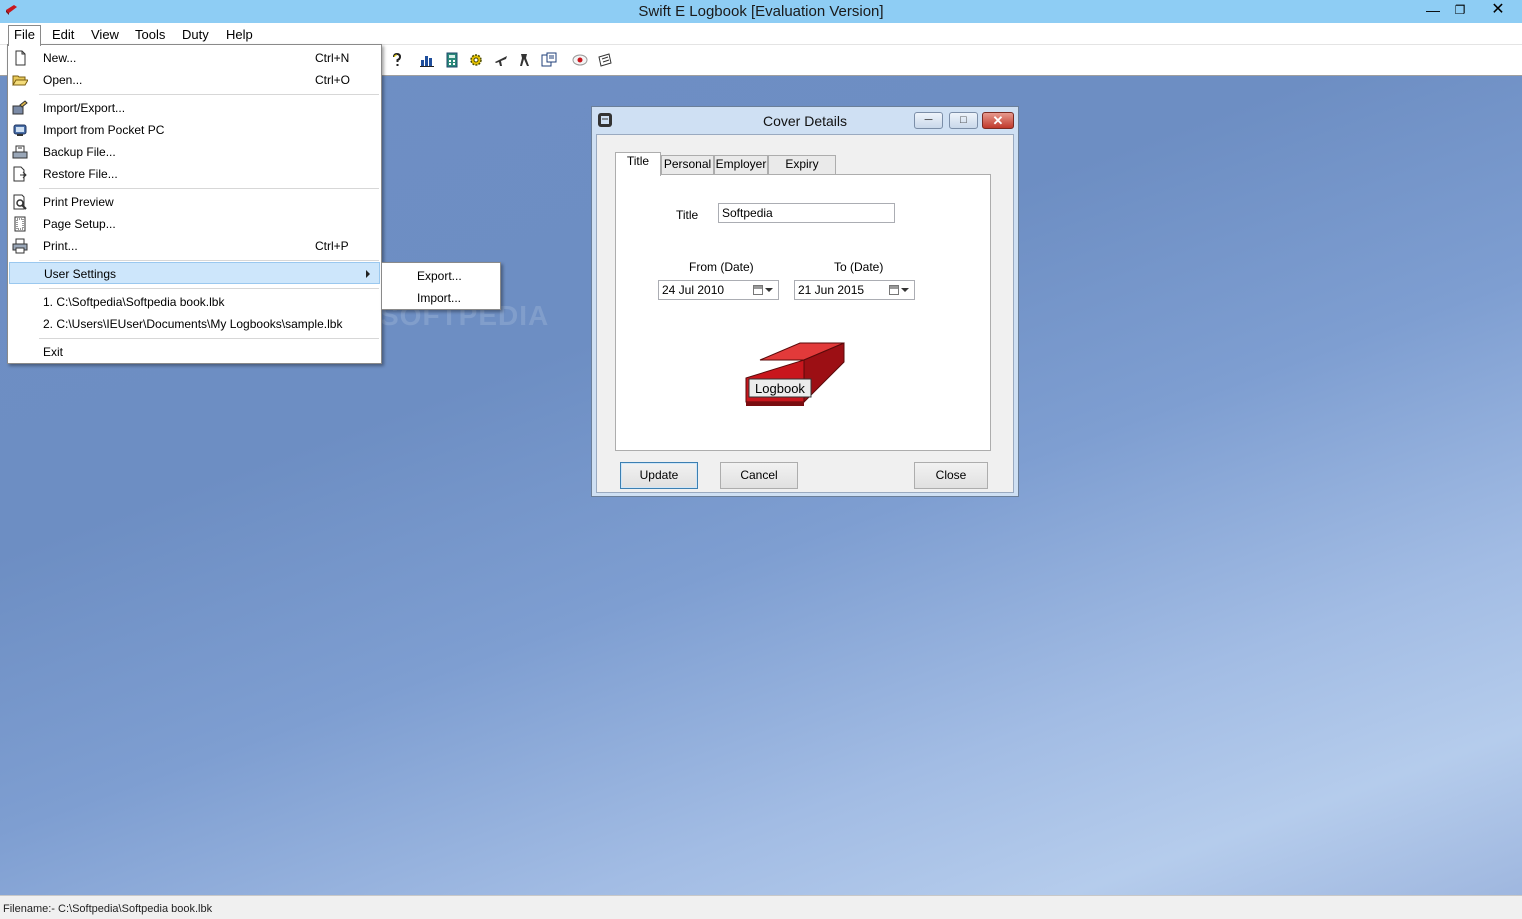 Image resolution: width=1522 pixels, height=919 pixels. What do you see at coordinates (580, 60) in the screenshot?
I see `clock-icon` at bounding box center [580, 60].